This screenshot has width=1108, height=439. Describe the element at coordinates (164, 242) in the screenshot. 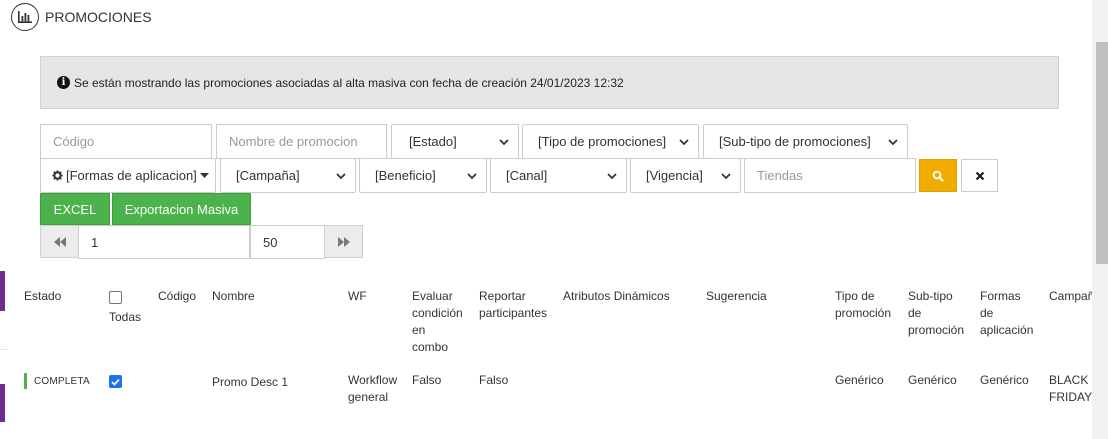

I see `page-number-input: 1` at that location.